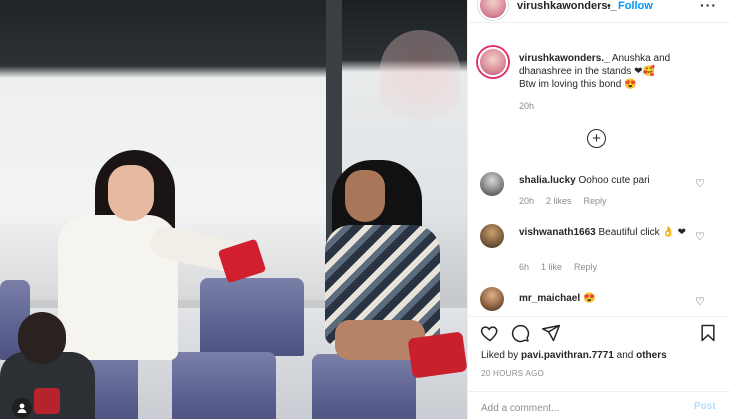 This screenshot has width=730, height=419. I want to click on liked-by-prefix: Liked by, so click(500, 355).